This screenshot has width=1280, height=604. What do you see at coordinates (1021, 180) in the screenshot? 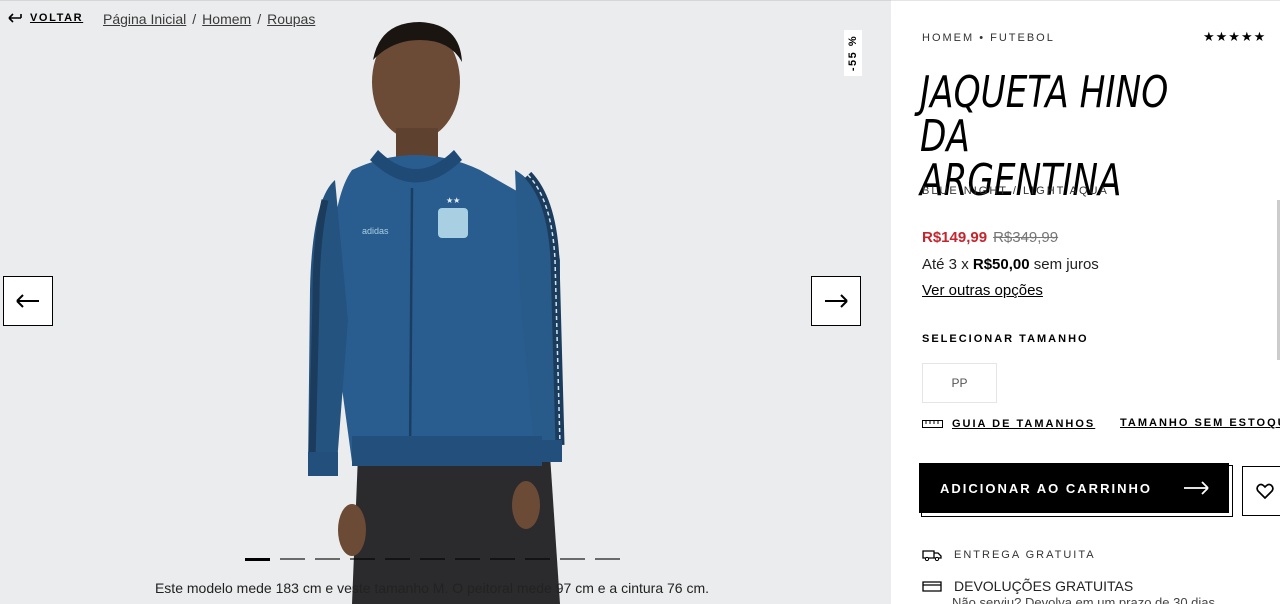
I see `product-title-line2: ARGENTINA` at bounding box center [1021, 180].